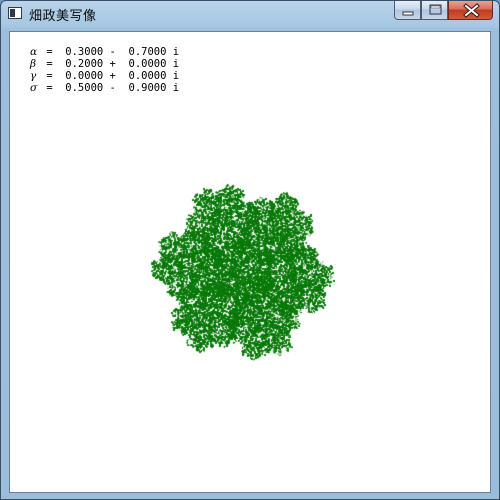 The width and height of the screenshot is (500, 500). I want to click on param-alpha: α = 0.3000 - 0.7000 i, so click(105, 52).